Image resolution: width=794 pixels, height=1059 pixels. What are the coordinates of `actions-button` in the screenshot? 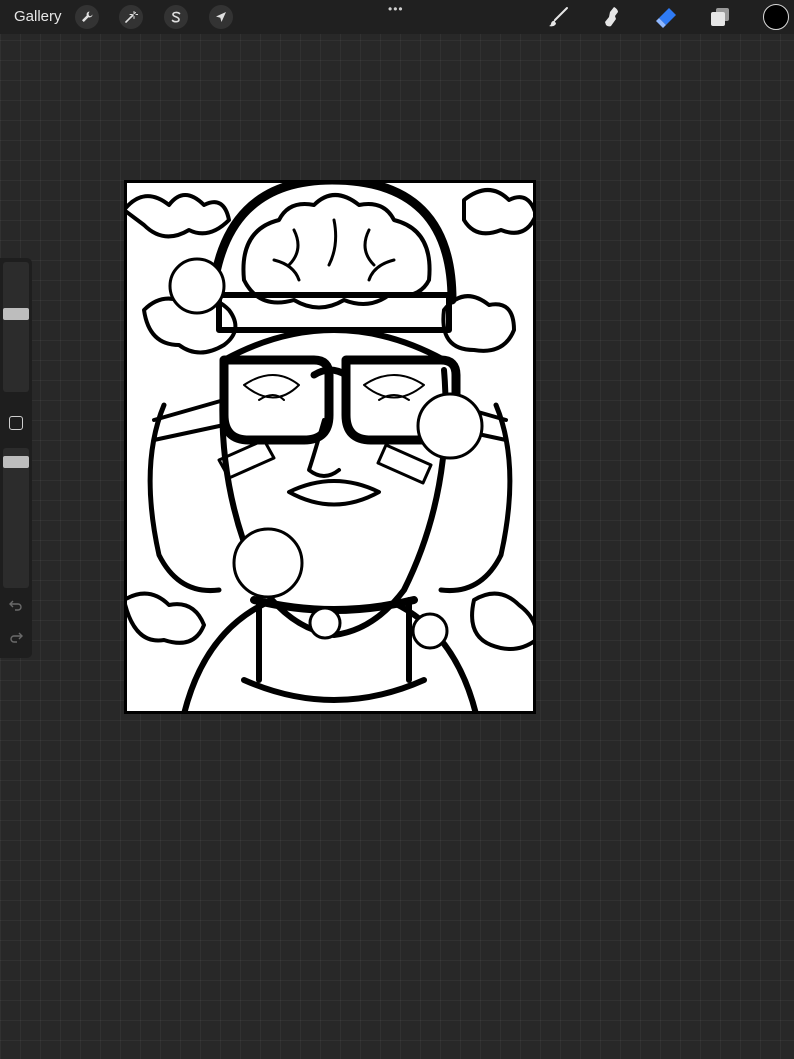 It's located at (87, 17).